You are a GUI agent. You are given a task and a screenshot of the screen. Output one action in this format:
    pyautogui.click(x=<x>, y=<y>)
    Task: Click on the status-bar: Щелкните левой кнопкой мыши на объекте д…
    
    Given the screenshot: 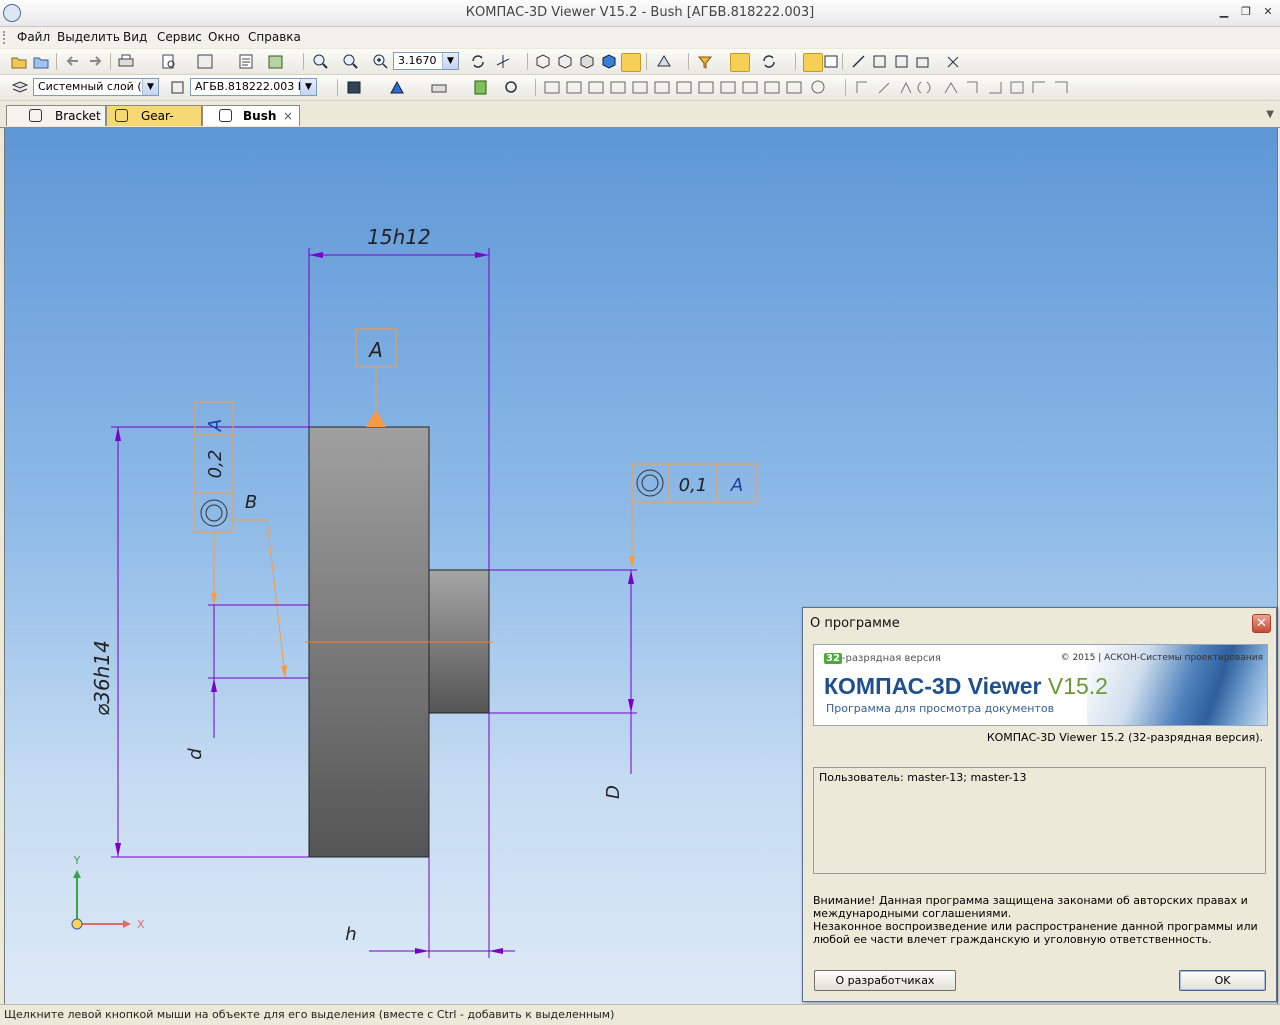 What is the action you would take?
    pyautogui.click(x=640, y=1014)
    